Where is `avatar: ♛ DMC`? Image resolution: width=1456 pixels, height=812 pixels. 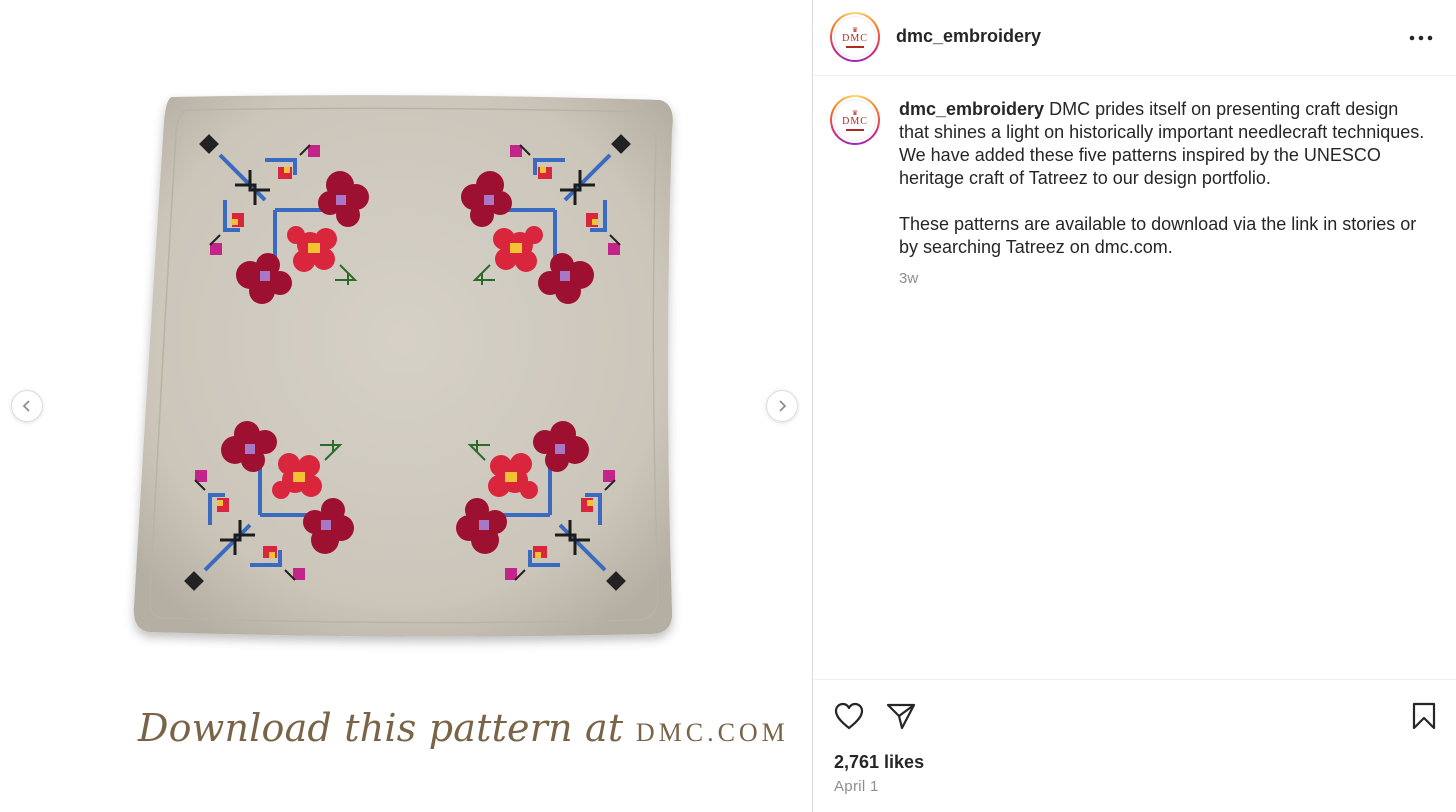
avatar: ♛ DMC is located at coordinates (855, 37).